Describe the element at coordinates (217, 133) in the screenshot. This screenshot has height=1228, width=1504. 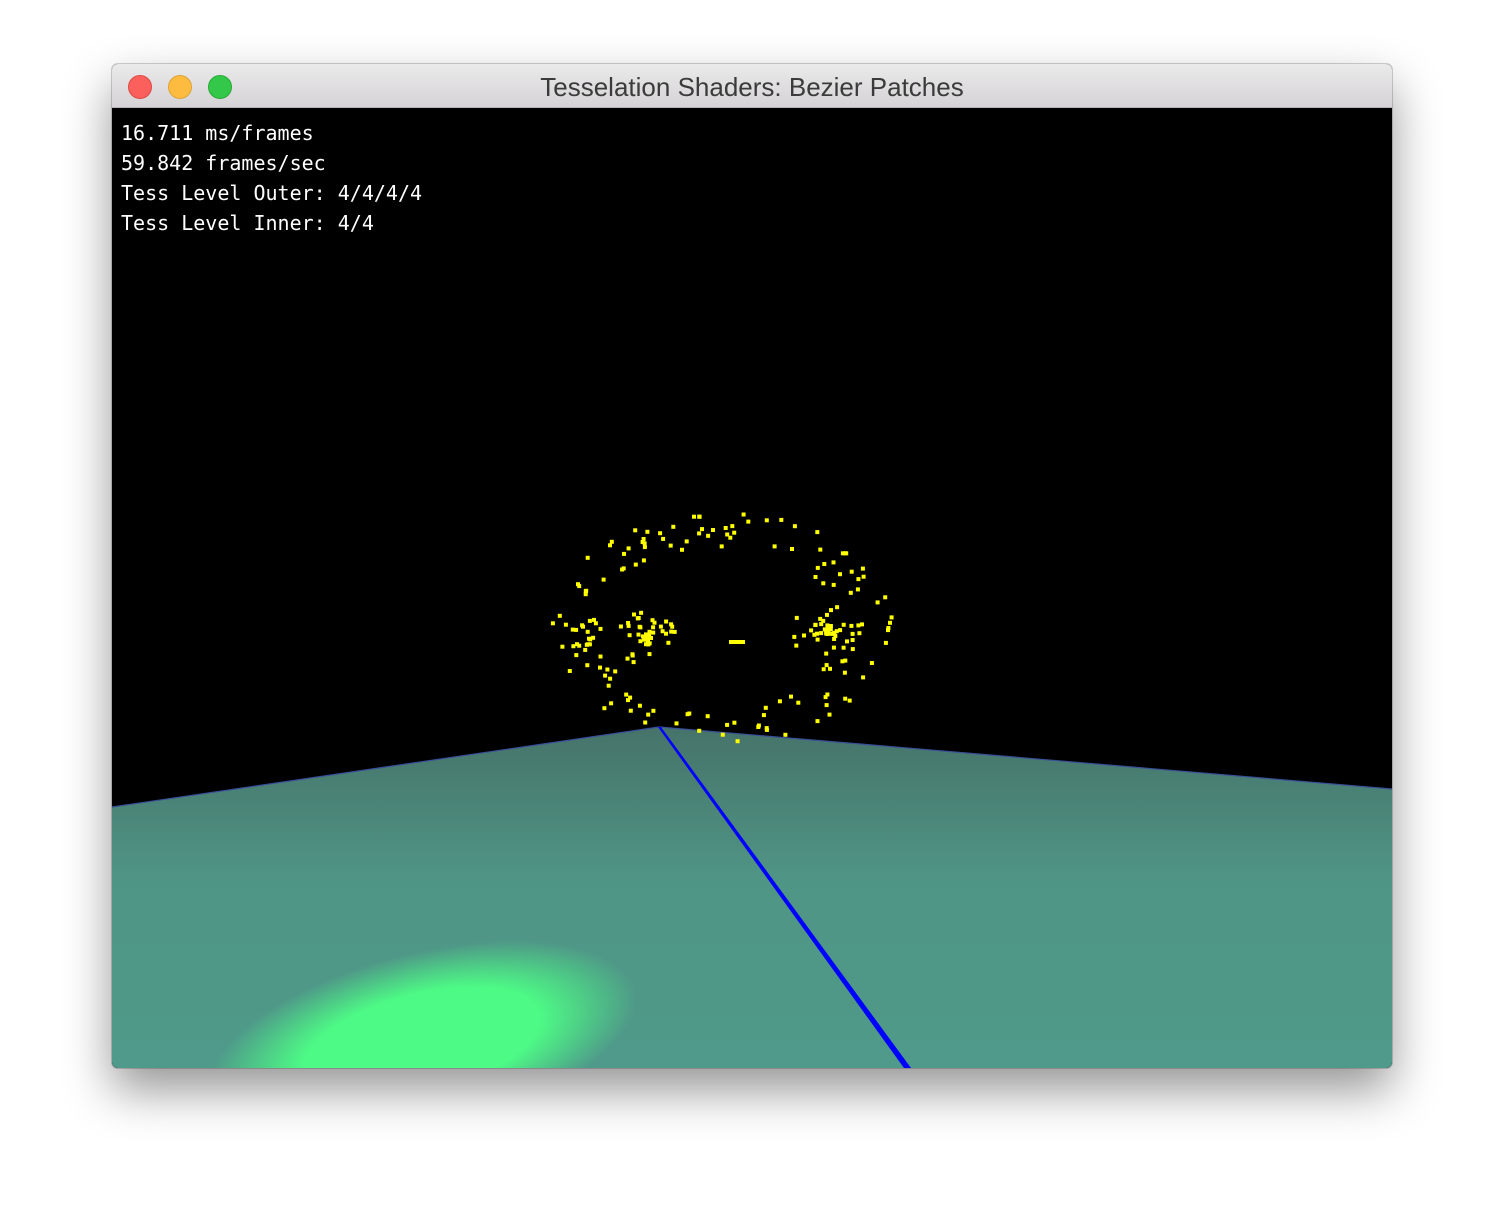
I see `ms-per-frame-text: 16.711 ms/frames` at that location.